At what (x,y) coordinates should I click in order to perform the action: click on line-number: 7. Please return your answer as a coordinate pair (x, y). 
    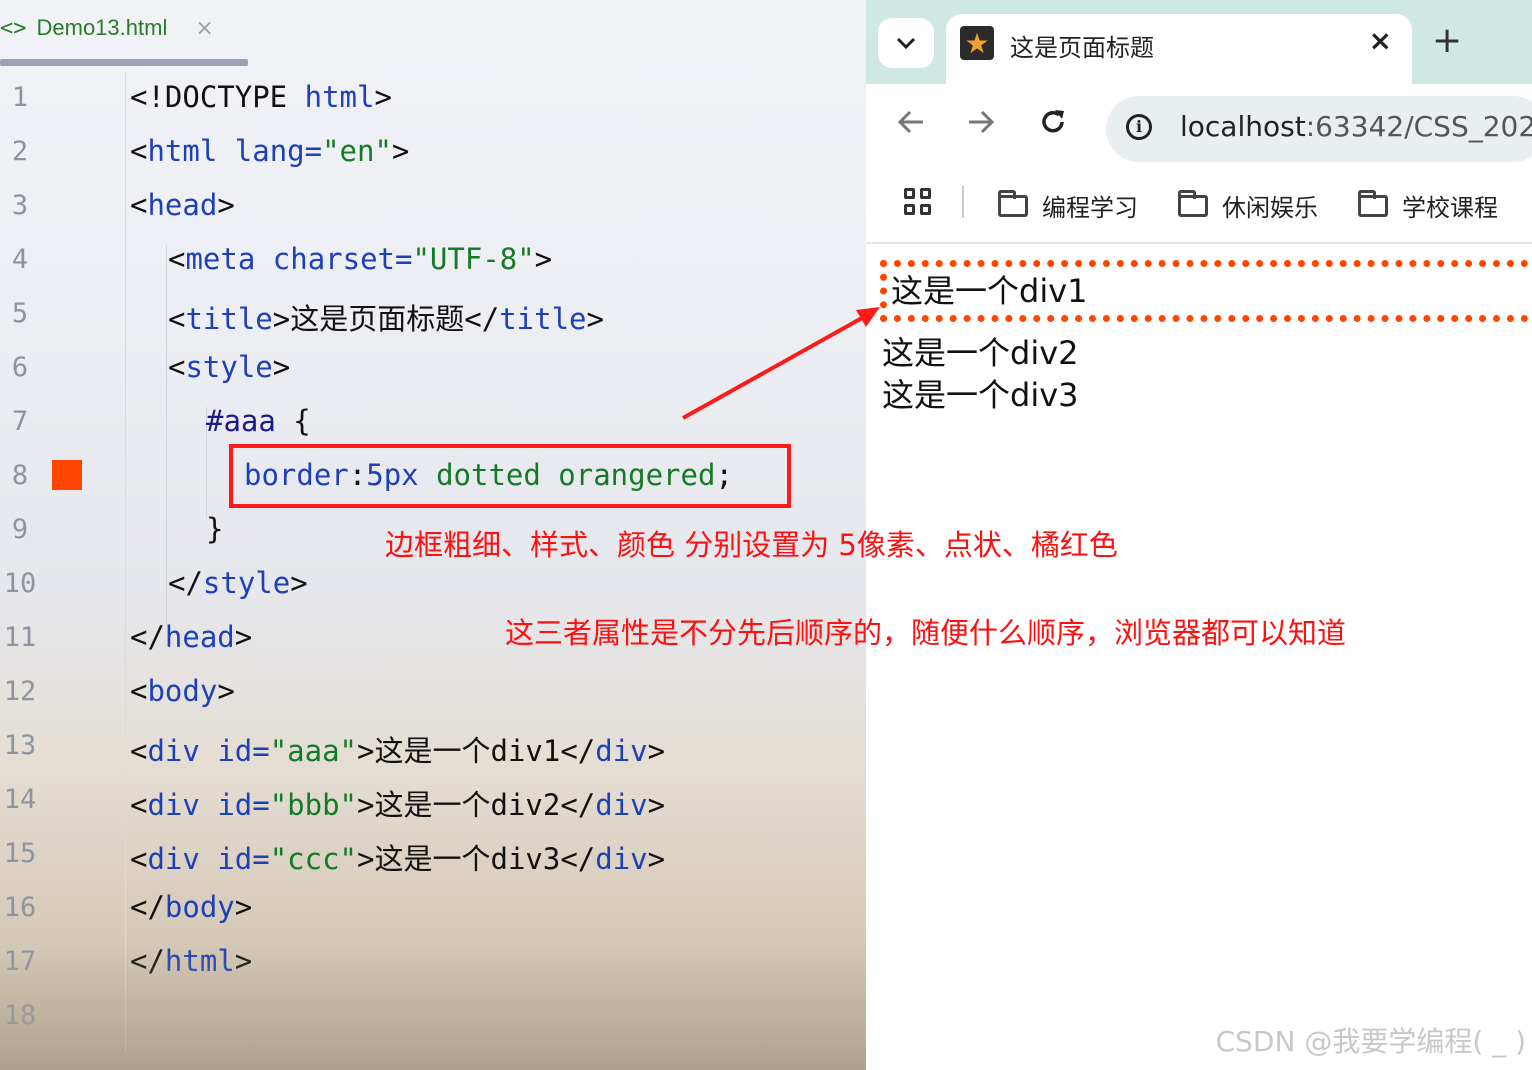
    Looking at the image, I should click on (20, 421).